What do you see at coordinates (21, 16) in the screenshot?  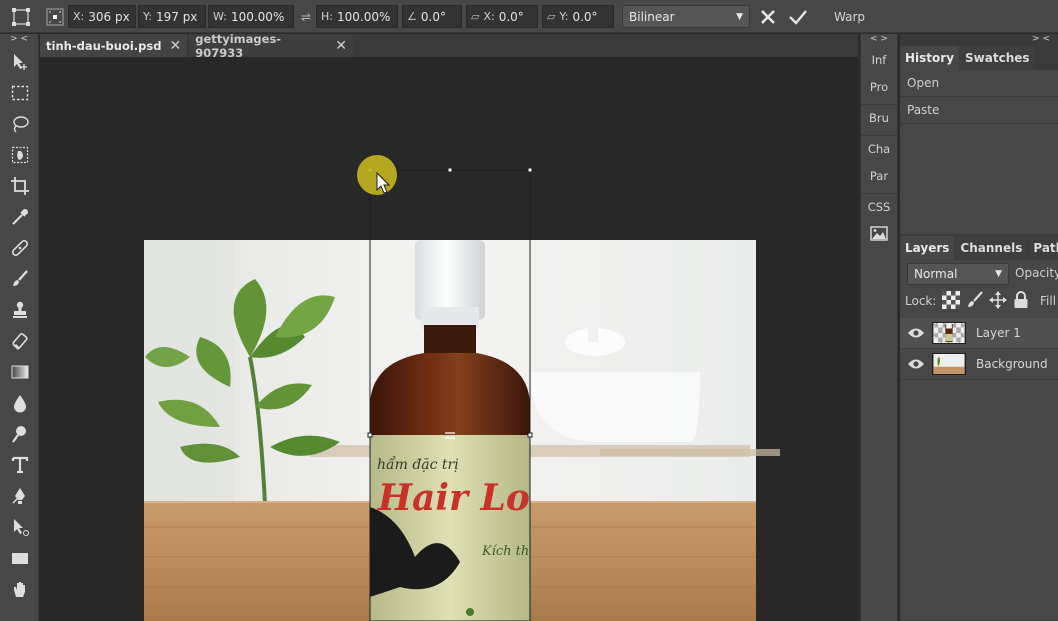 I see `transform-icon` at bounding box center [21, 16].